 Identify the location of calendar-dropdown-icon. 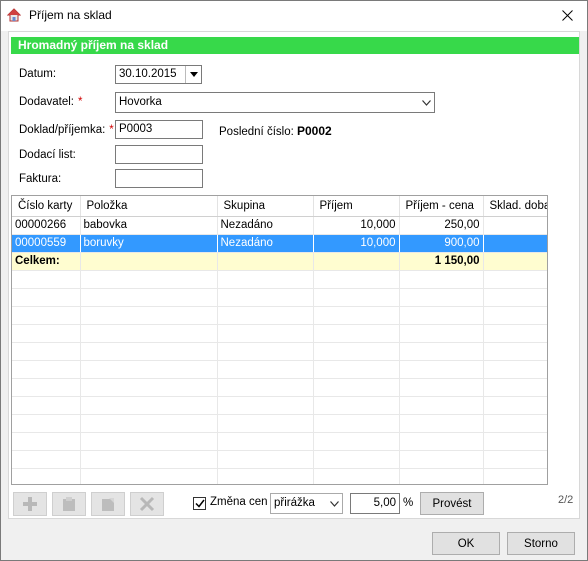
(193, 74).